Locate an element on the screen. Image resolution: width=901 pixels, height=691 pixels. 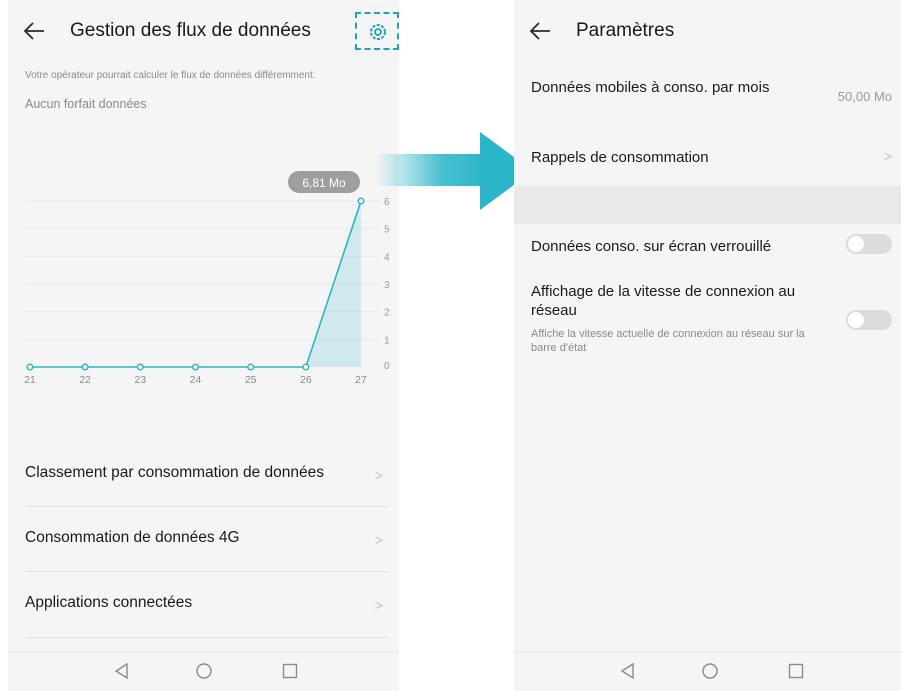
monthly-data-label: Données mobiles à conso. par mois is located at coordinates (650, 87).